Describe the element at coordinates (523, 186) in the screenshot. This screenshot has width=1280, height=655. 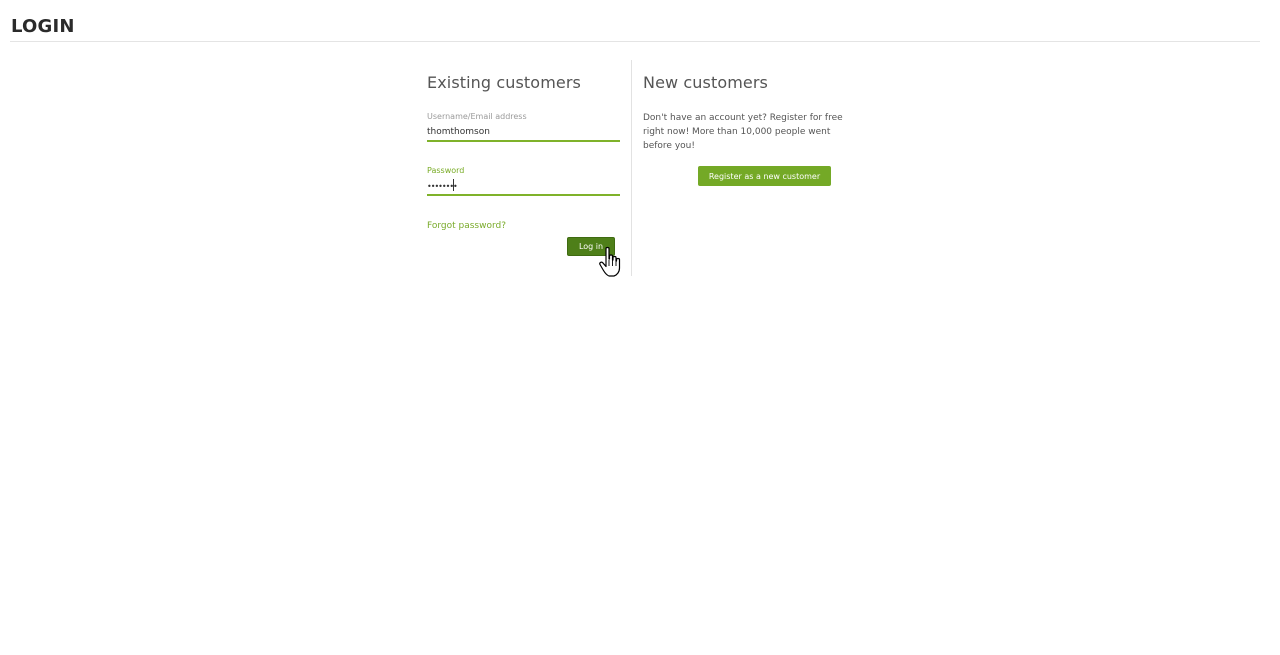
I see `password-input` at that location.